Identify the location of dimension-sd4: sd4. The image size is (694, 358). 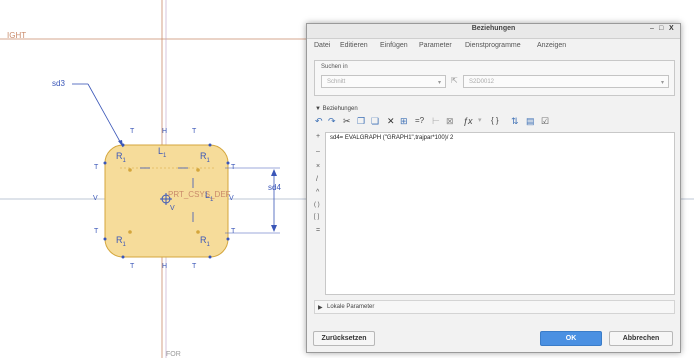
(274, 187).